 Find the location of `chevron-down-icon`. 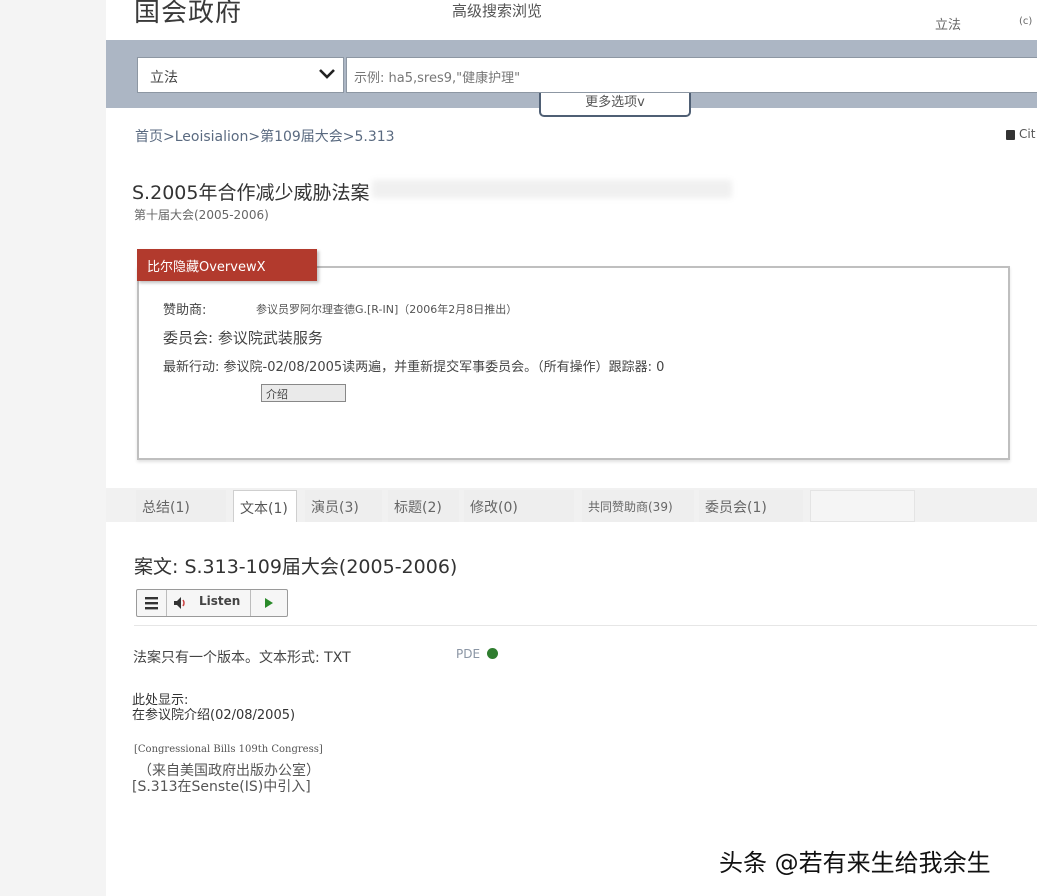

chevron-down-icon is located at coordinates (327, 74).